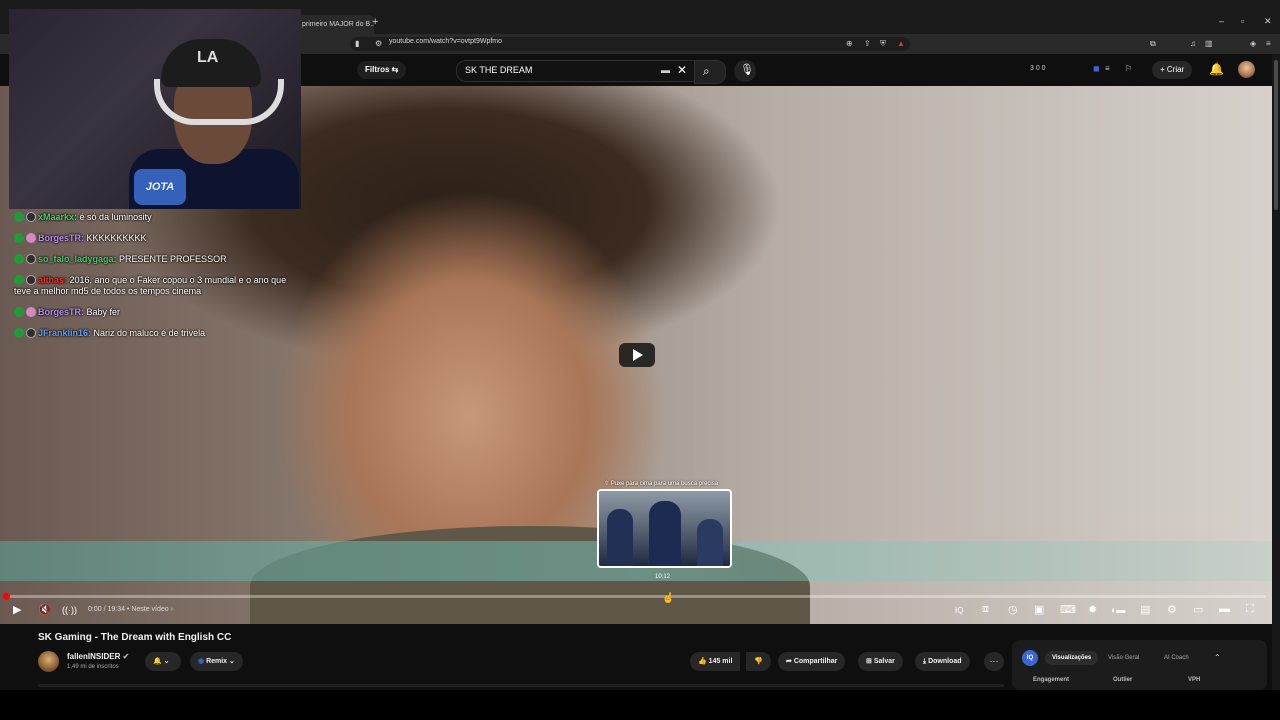 This screenshot has height=720, width=1280. What do you see at coordinates (521, 685) in the screenshot?
I see `divider` at bounding box center [521, 685].